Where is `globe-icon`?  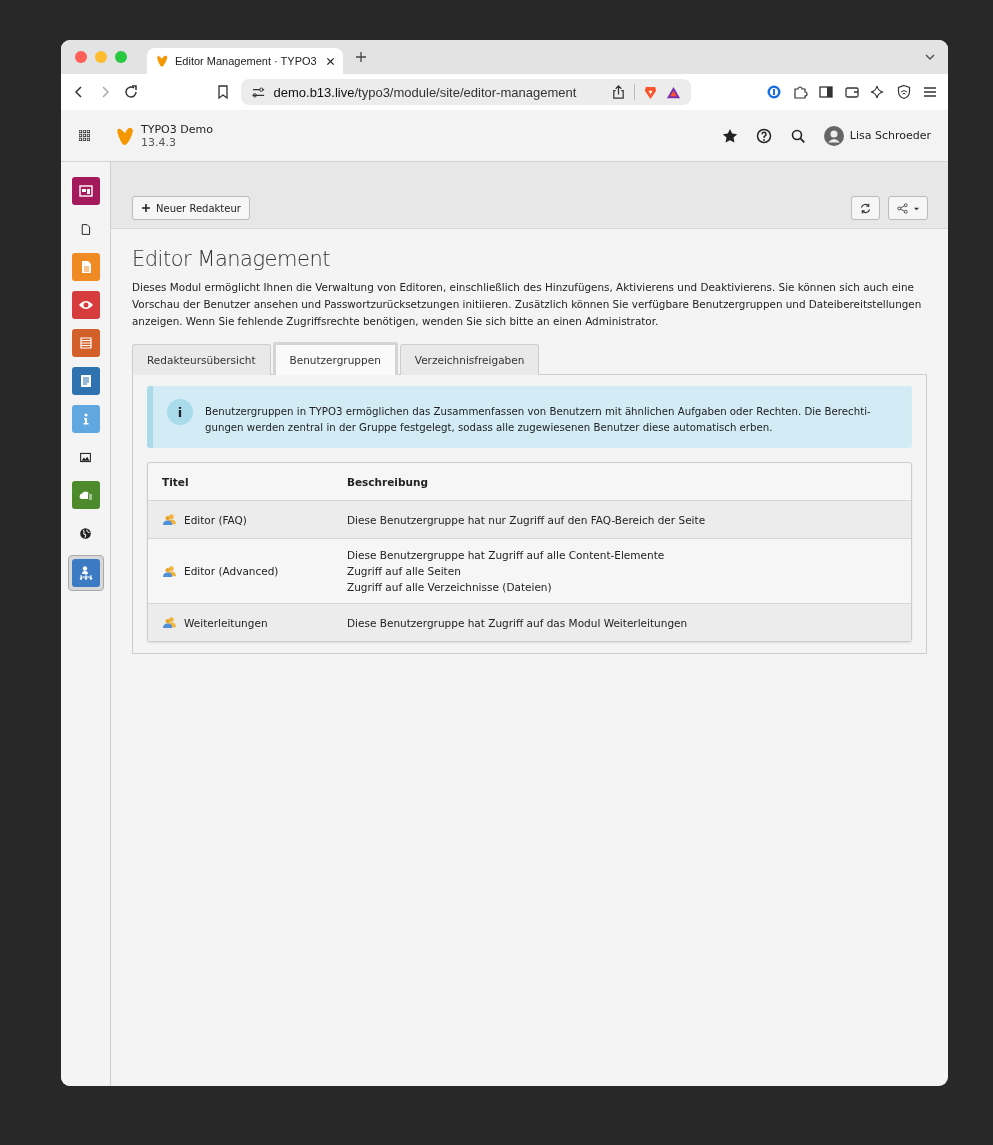
globe-icon is located at coordinates (85, 533).